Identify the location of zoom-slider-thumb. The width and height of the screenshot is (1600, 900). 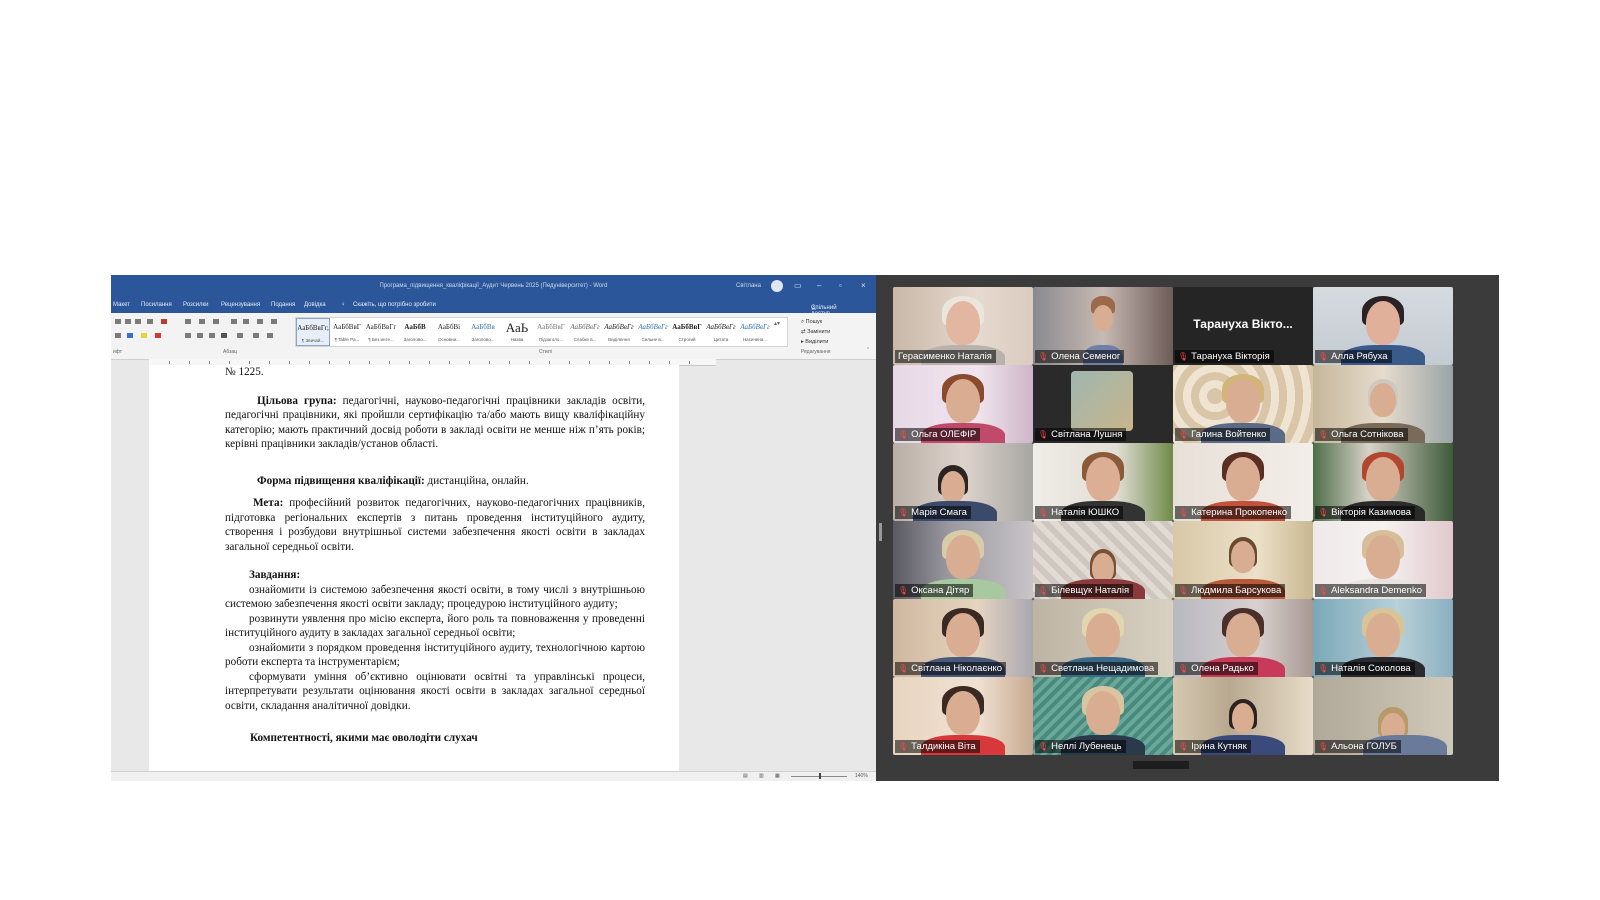
(820, 776).